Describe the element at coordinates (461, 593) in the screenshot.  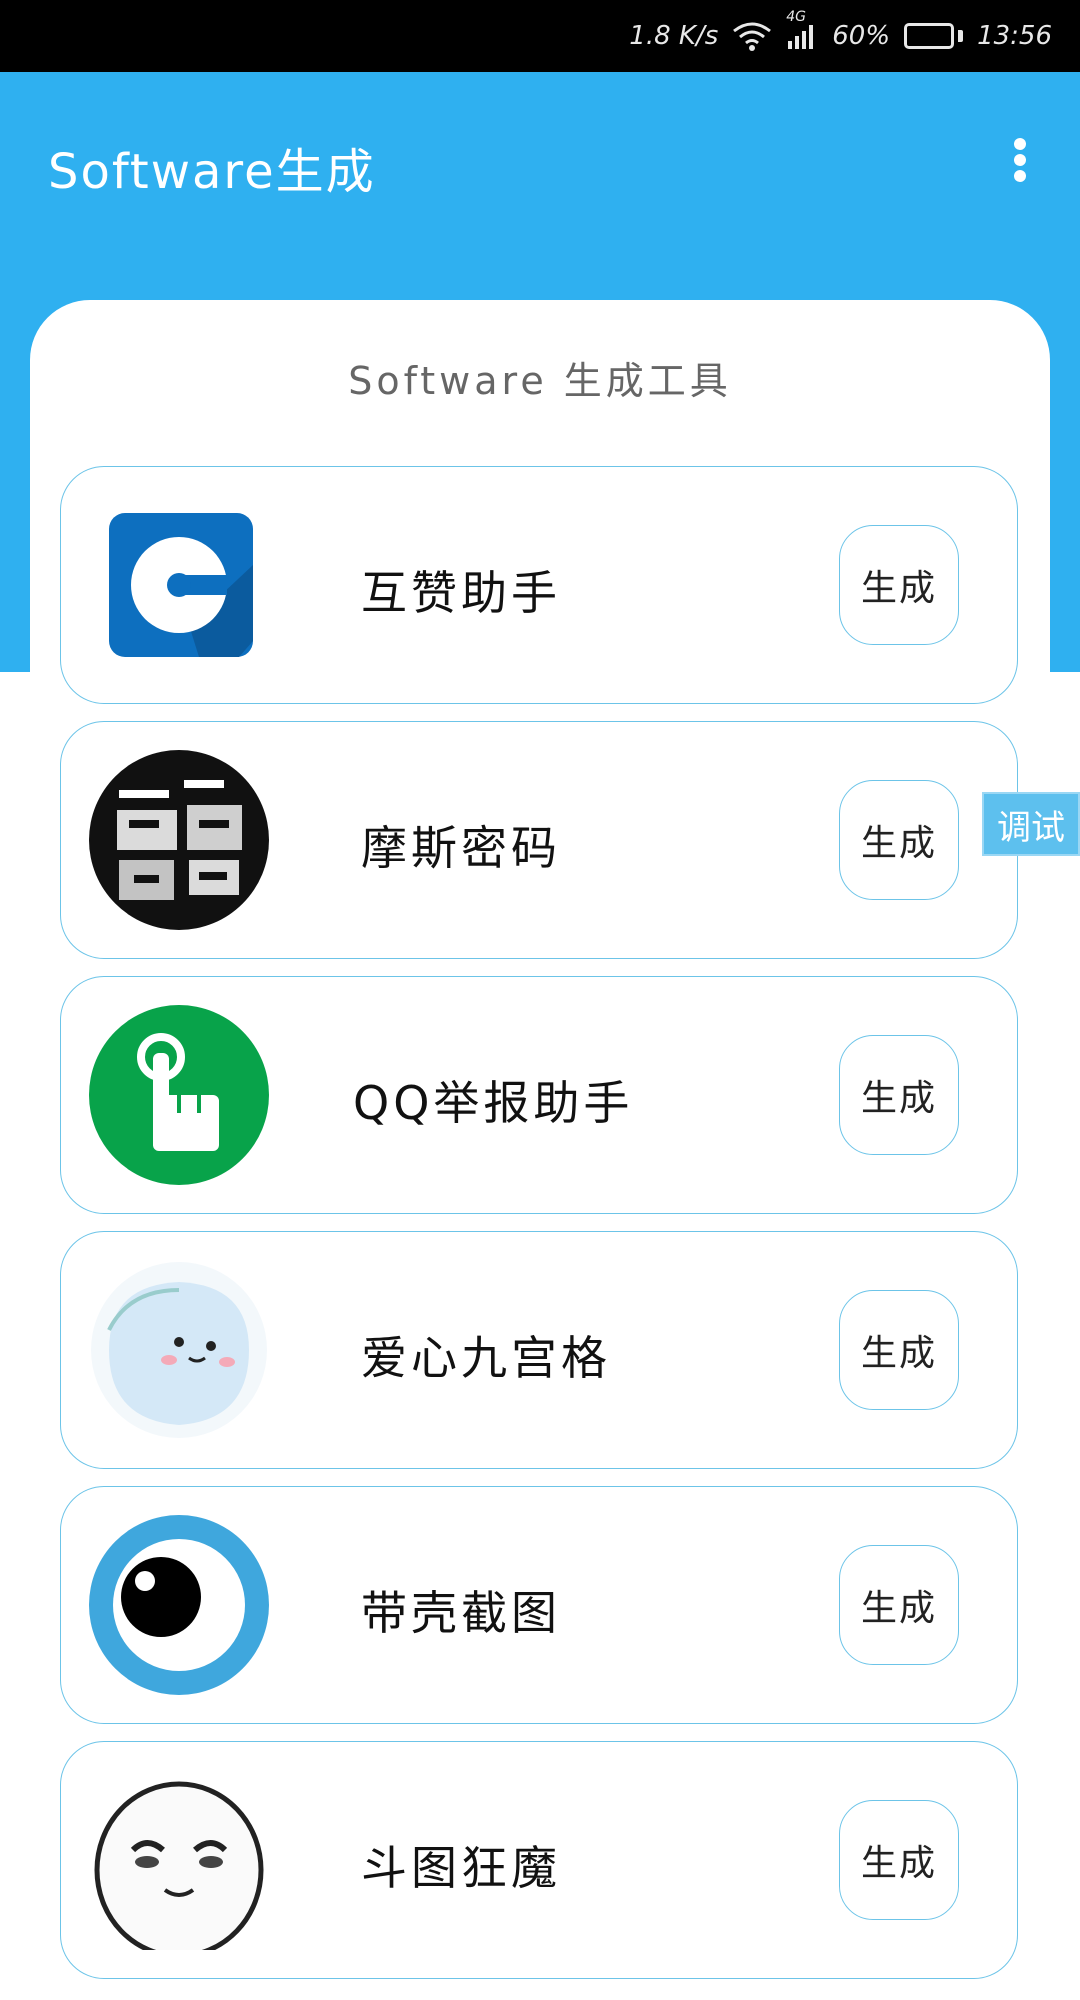
I see `item-name: 互赞助手` at that location.